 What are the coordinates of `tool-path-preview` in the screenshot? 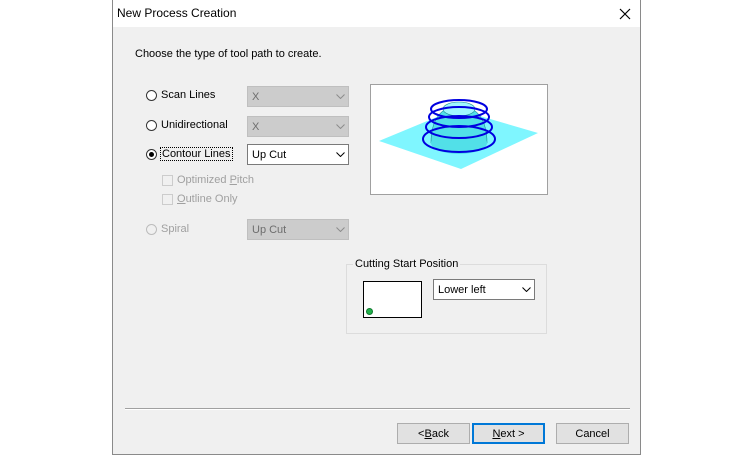 It's located at (459, 139).